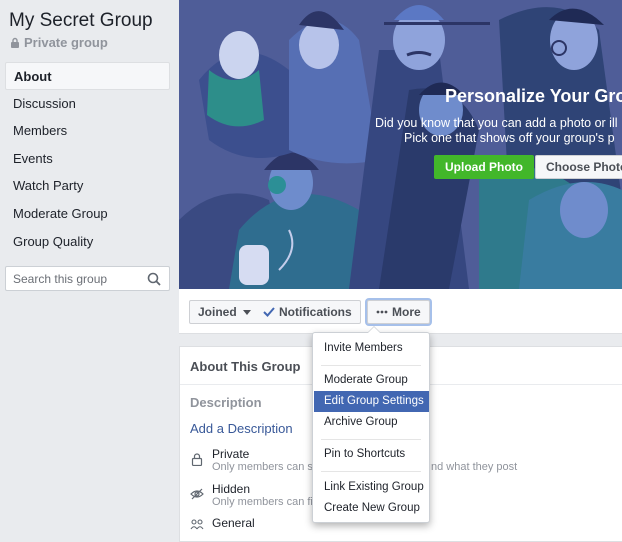 This screenshot has height=542, width=622. I want to click on hidden-subtitle: Only members can fi, so click(262, 502).